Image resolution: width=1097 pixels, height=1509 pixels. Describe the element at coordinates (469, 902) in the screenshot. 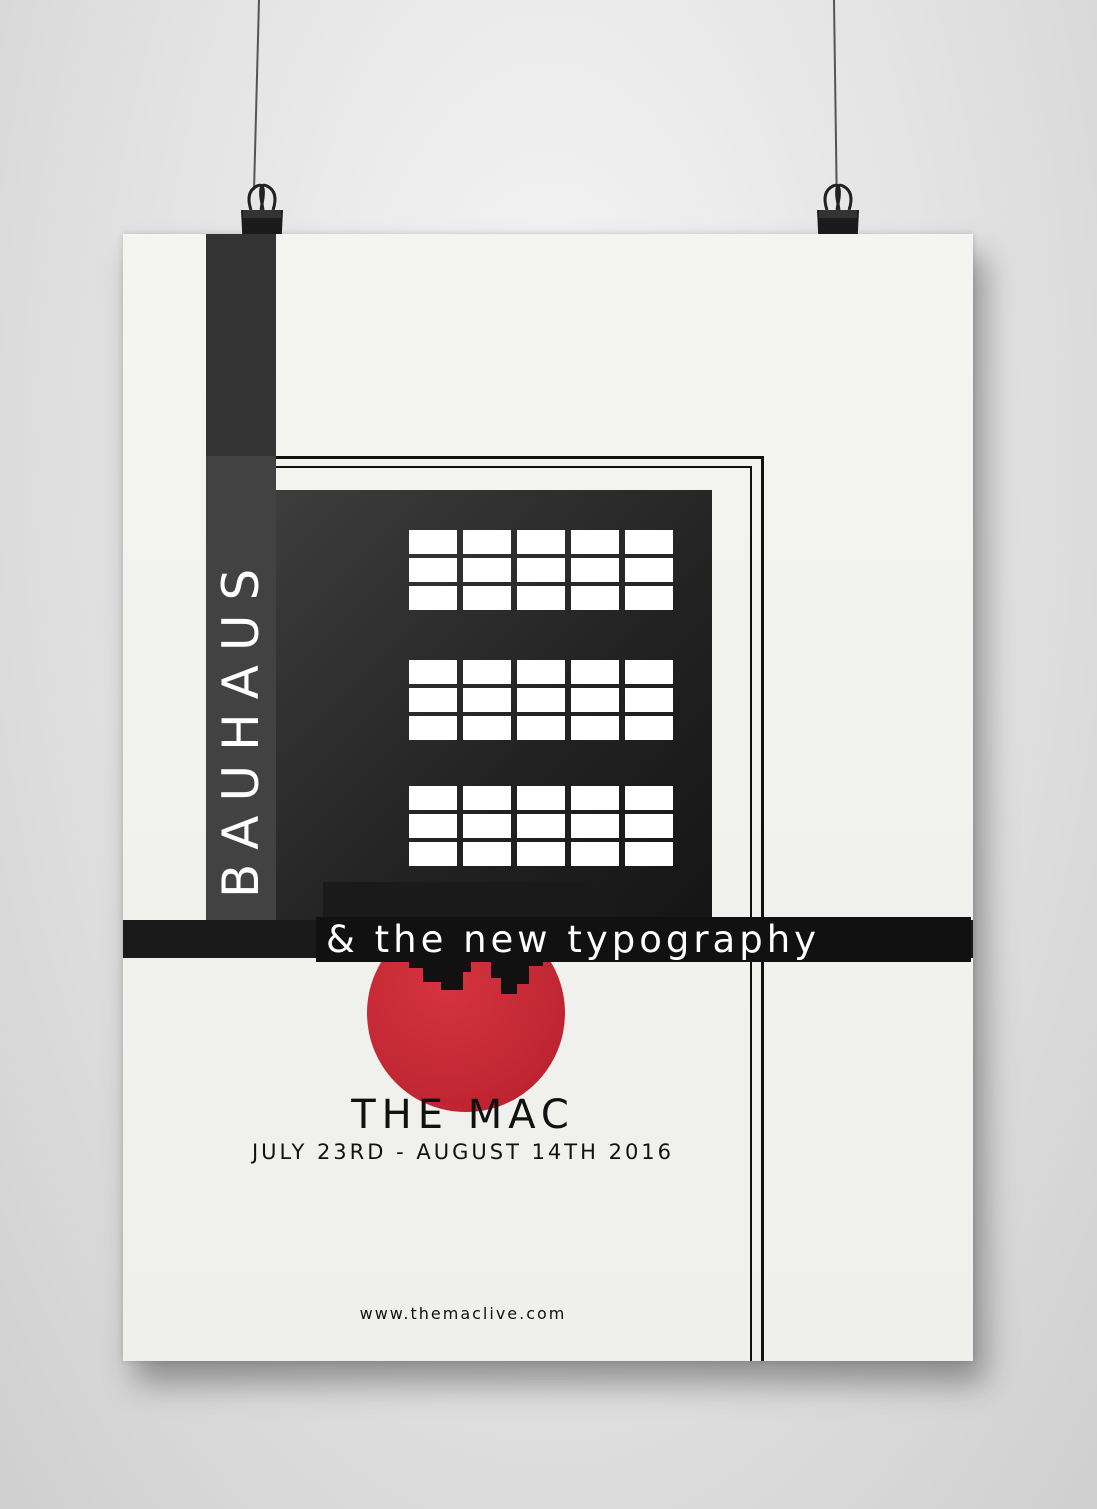

I see `band-top-block` at that location.